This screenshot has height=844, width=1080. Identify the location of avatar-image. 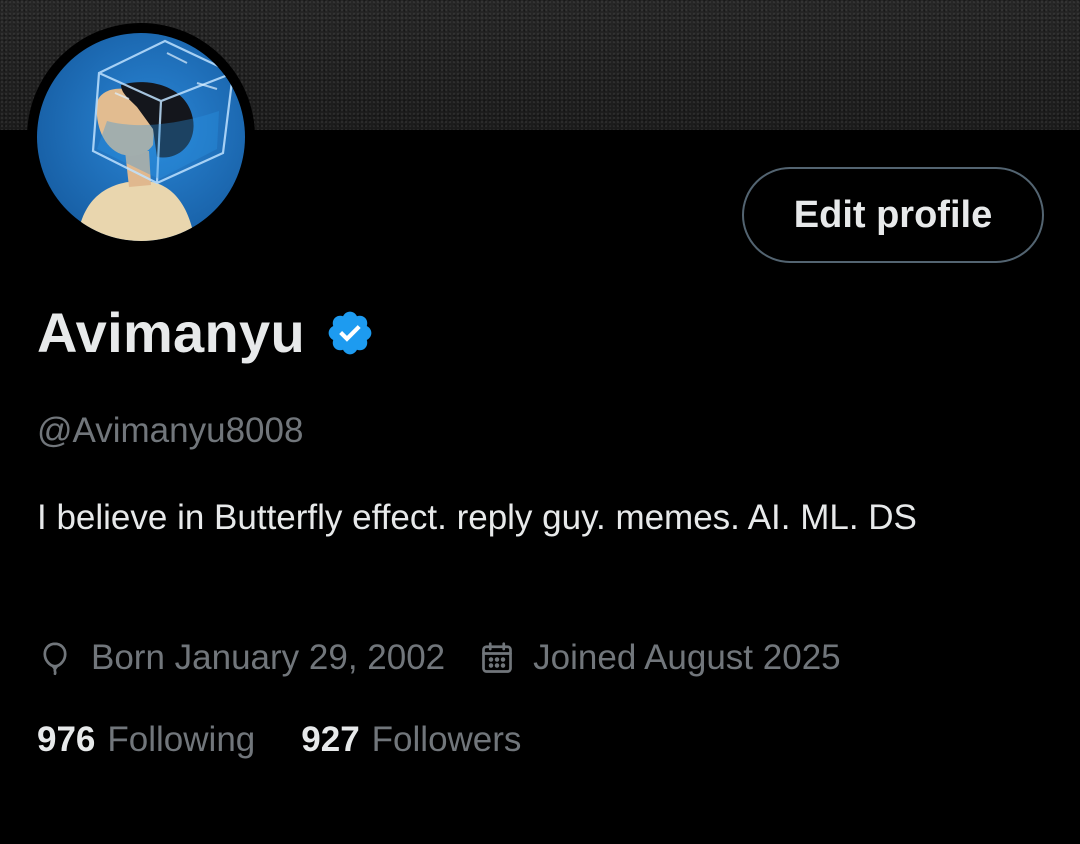
(141, 137).